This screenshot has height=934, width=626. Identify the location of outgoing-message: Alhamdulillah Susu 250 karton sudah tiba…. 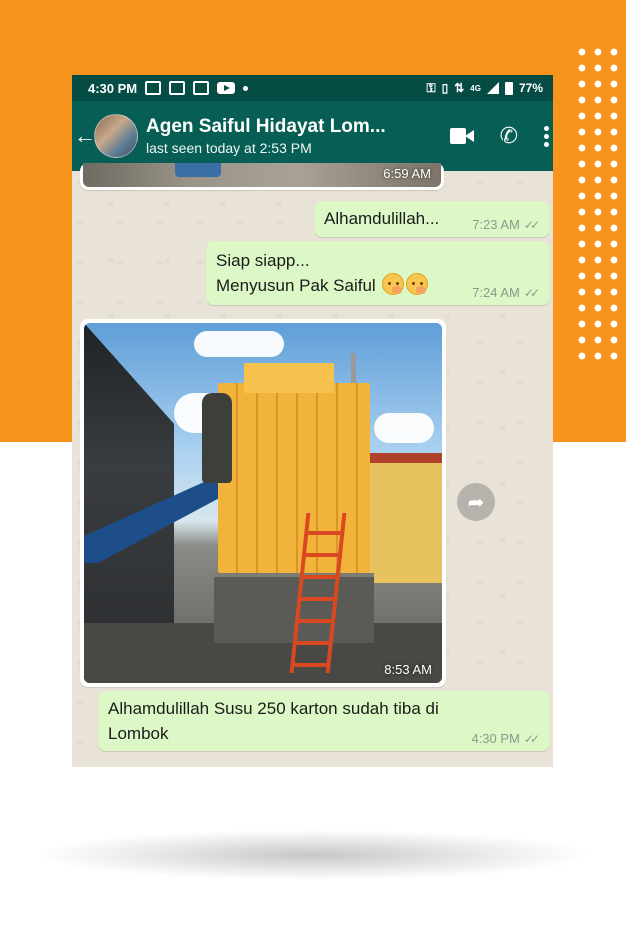
(324, 721).